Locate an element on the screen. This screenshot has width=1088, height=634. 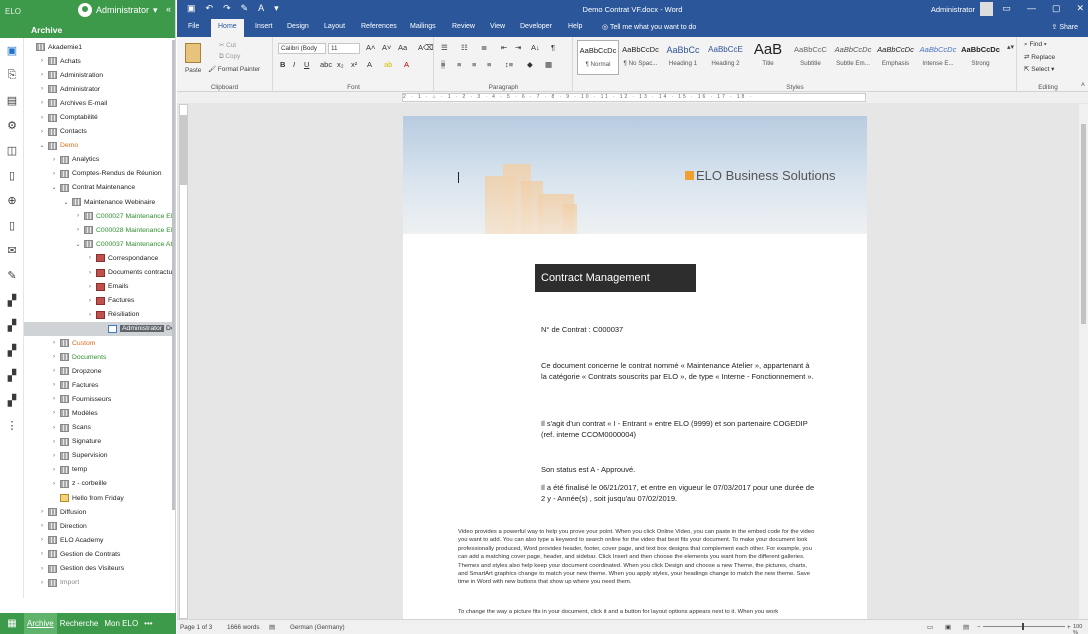
apps-grid-icon: ▦ is located at coordinates (12, 623).